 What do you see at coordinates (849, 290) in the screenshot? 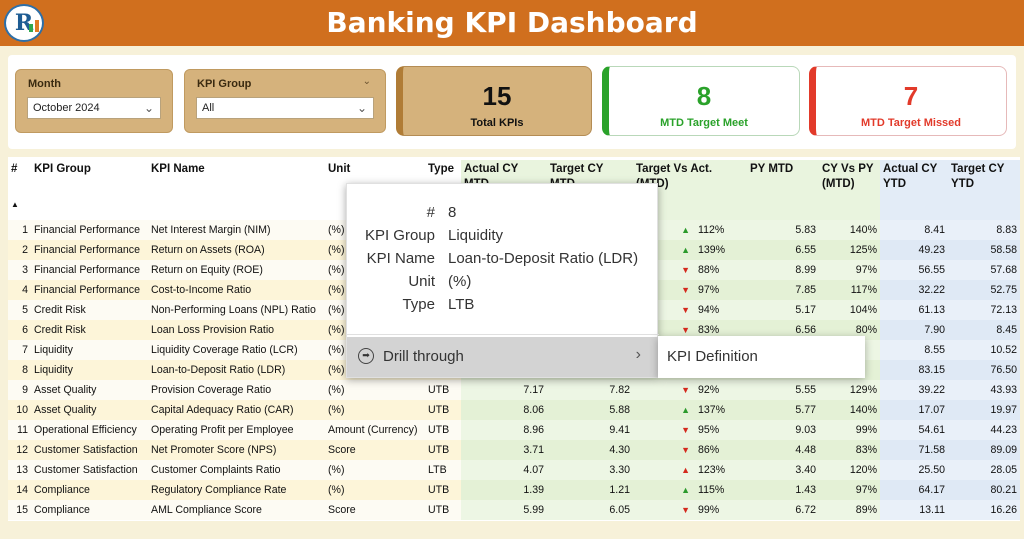
I see `cy-vs-py-cell: 117%` at bounding box center [849, 290].